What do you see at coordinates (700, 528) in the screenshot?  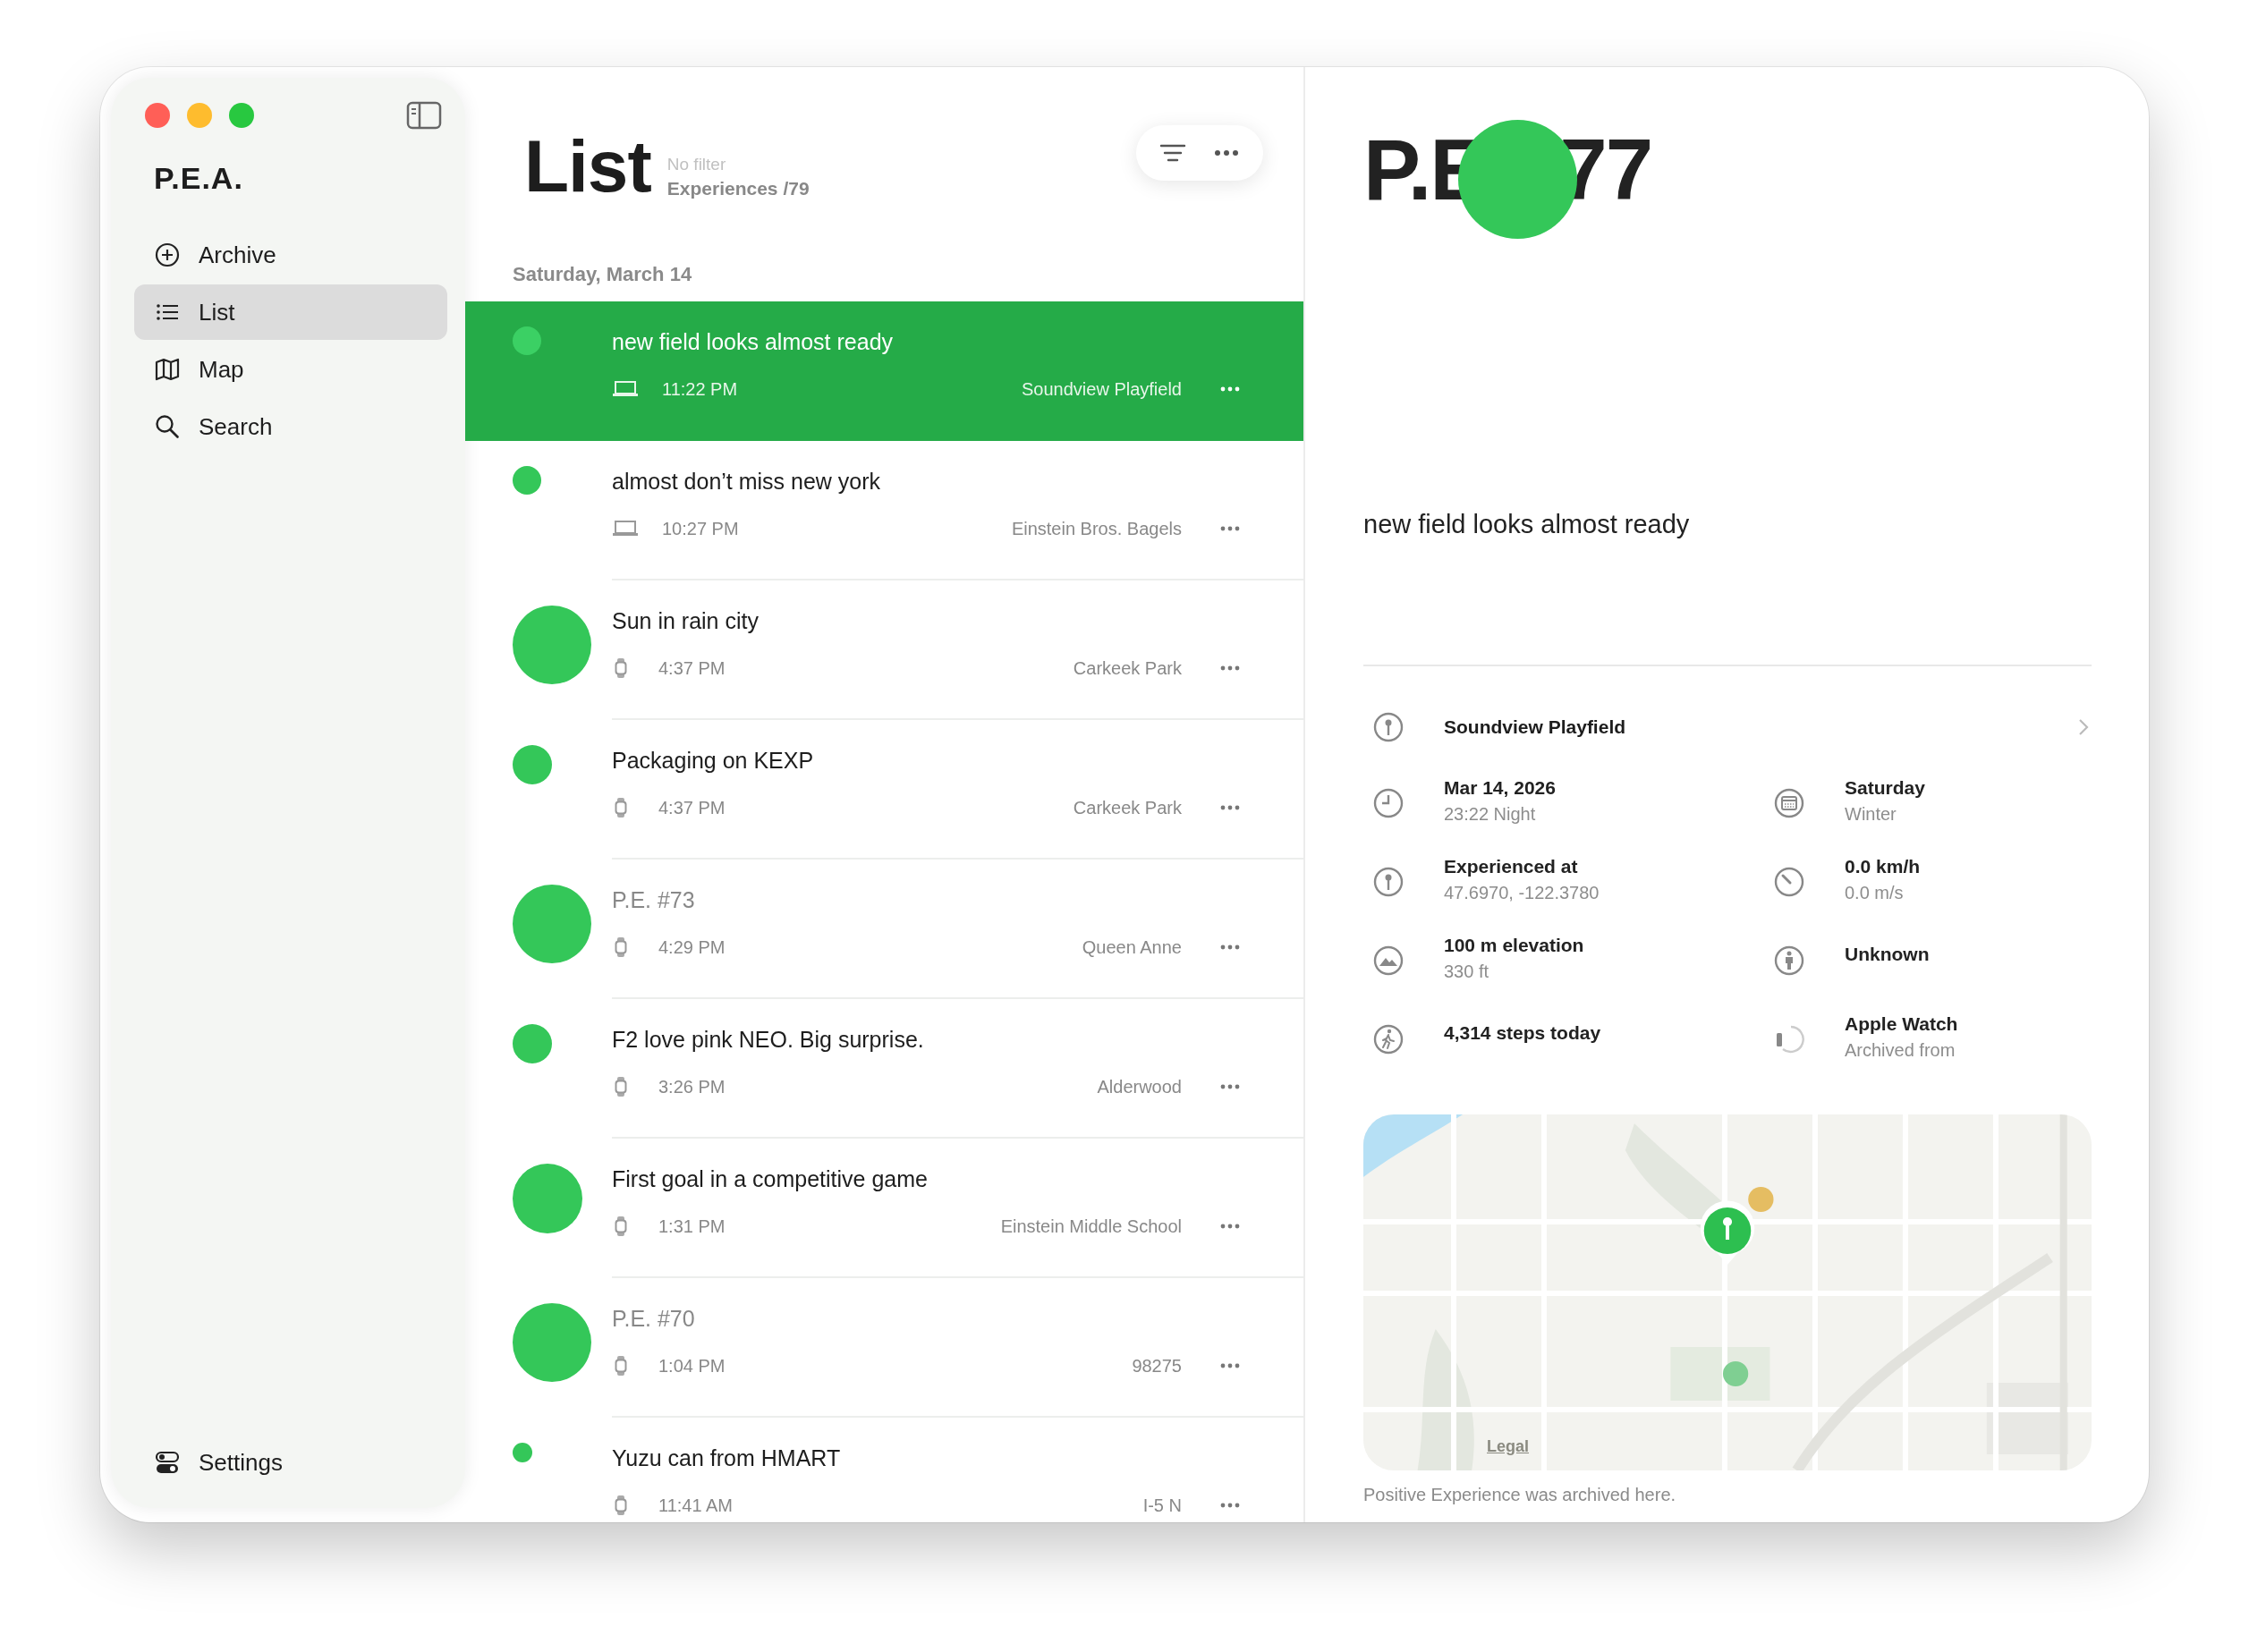 I see `row-time: 10:27 PM` at bounding box center [700, 528].